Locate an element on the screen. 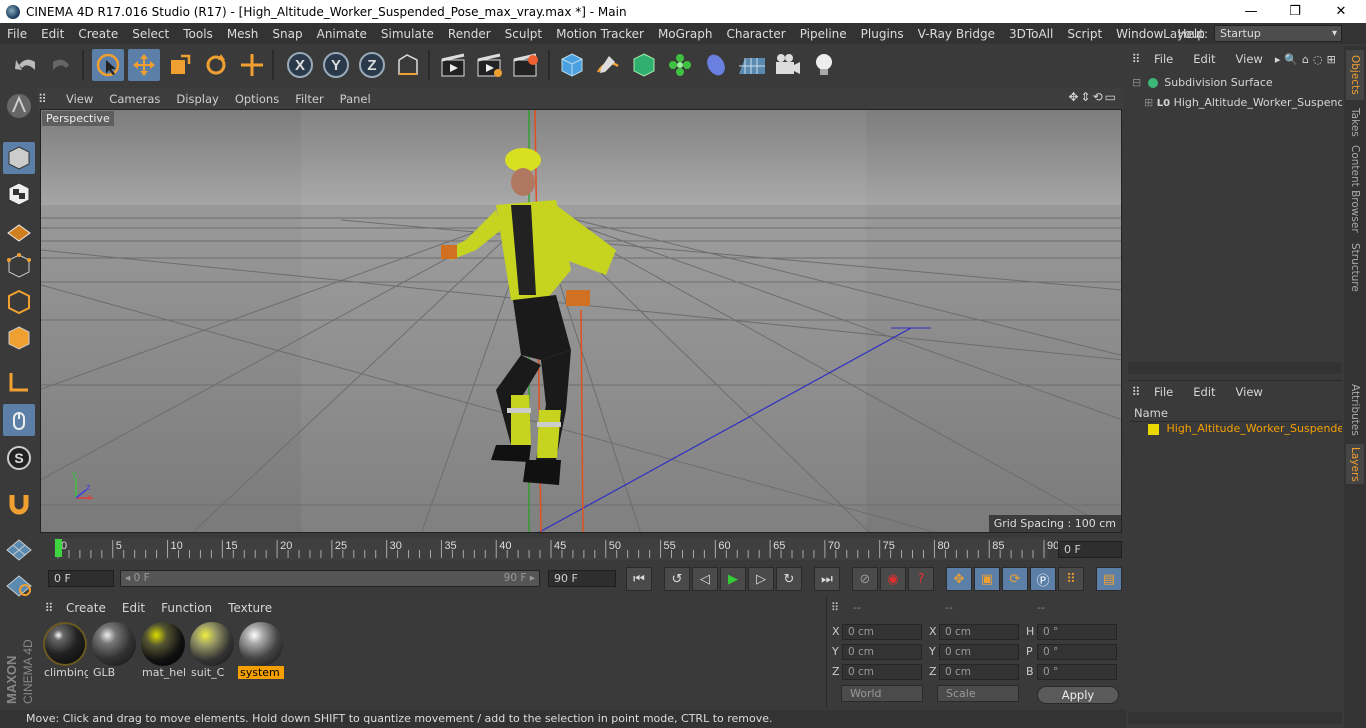 This screenshot has width=1366, height=728. material-swatch-climbing: climbing is located at coordinates (65, 650).